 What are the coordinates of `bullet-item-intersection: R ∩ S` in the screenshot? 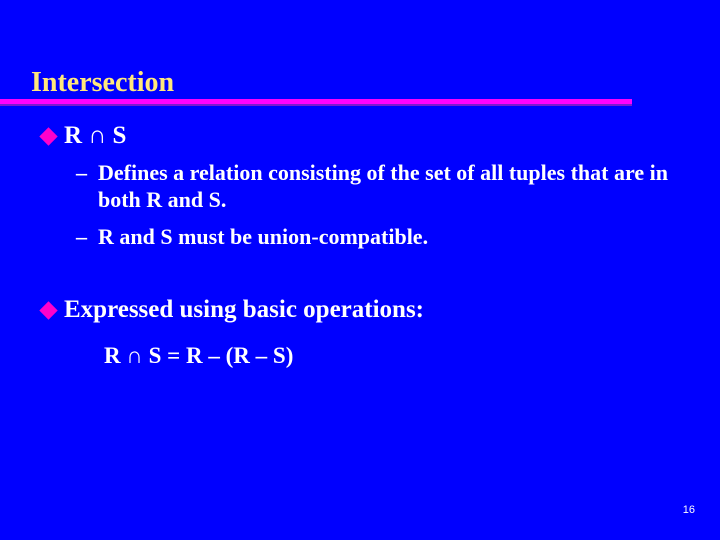 It's located at (360, 136).